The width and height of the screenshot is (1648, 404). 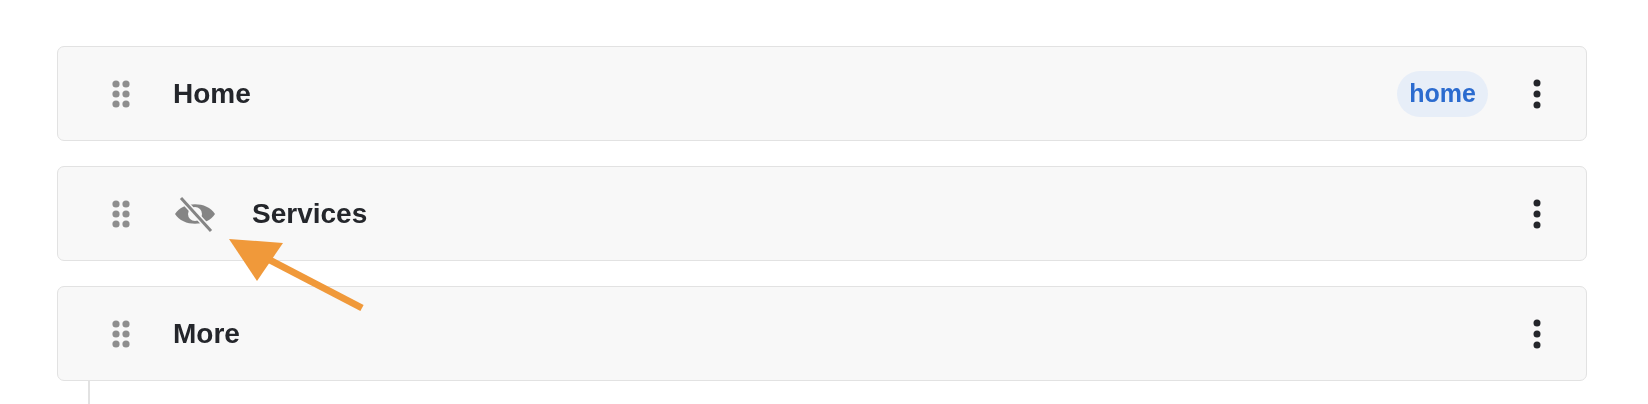 What do you see at coordinates (212, 93) in the screenshot?
I see `menu-item-label: Home` at bounding box center [212, 93].